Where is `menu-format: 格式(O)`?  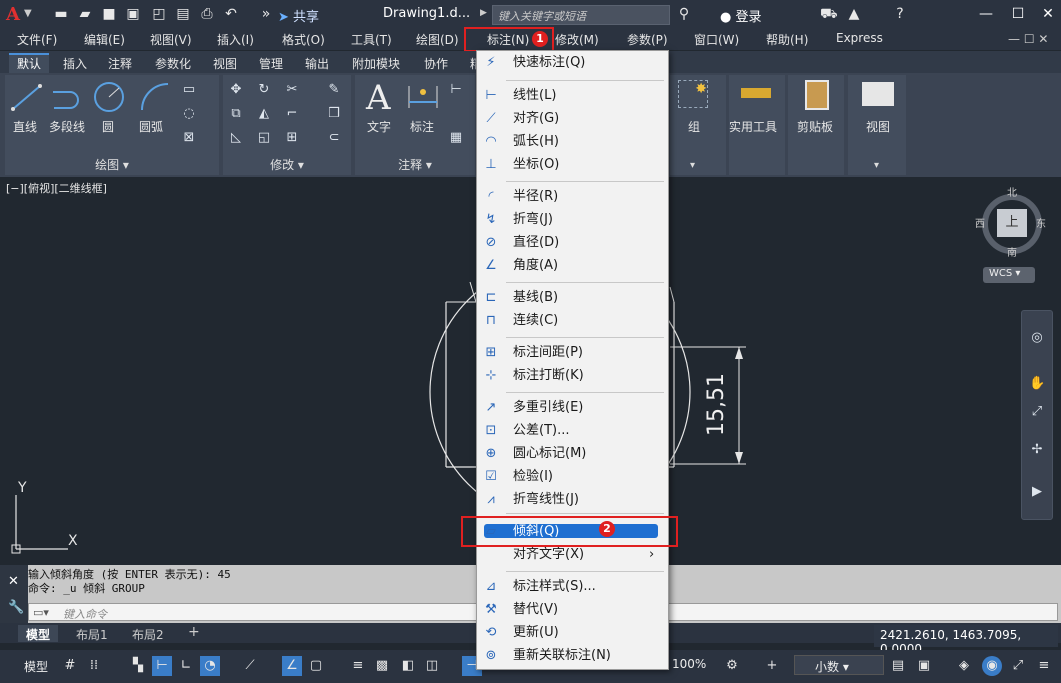 menu-format: 格式(O) is located at coordinates (303, 39).